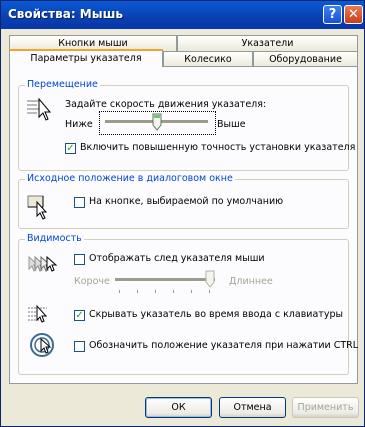 This screenshot has width=365, height=427. What do you see at coordinates (92, 281) in the screenshot?
I see `trails-short-label: Короче` at bounding box center [92, 281].